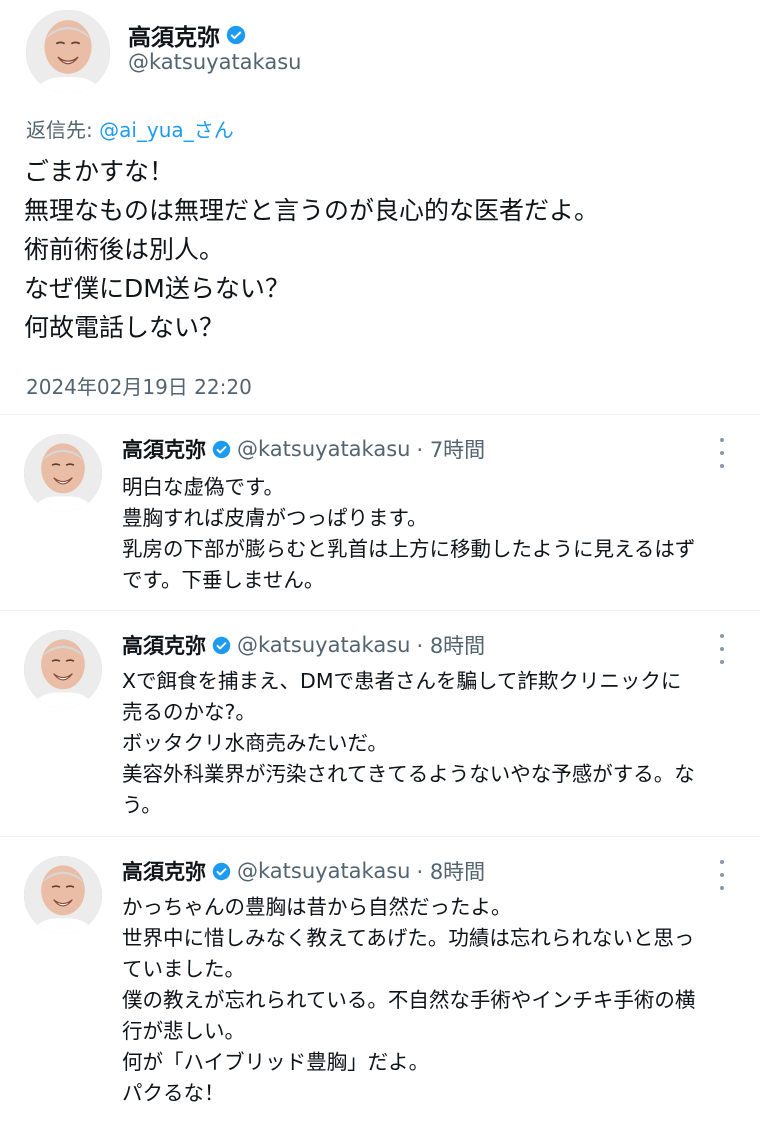  I want to click on reply-to-line: 返信先: @ai_yua_さん, so click(130, 128).